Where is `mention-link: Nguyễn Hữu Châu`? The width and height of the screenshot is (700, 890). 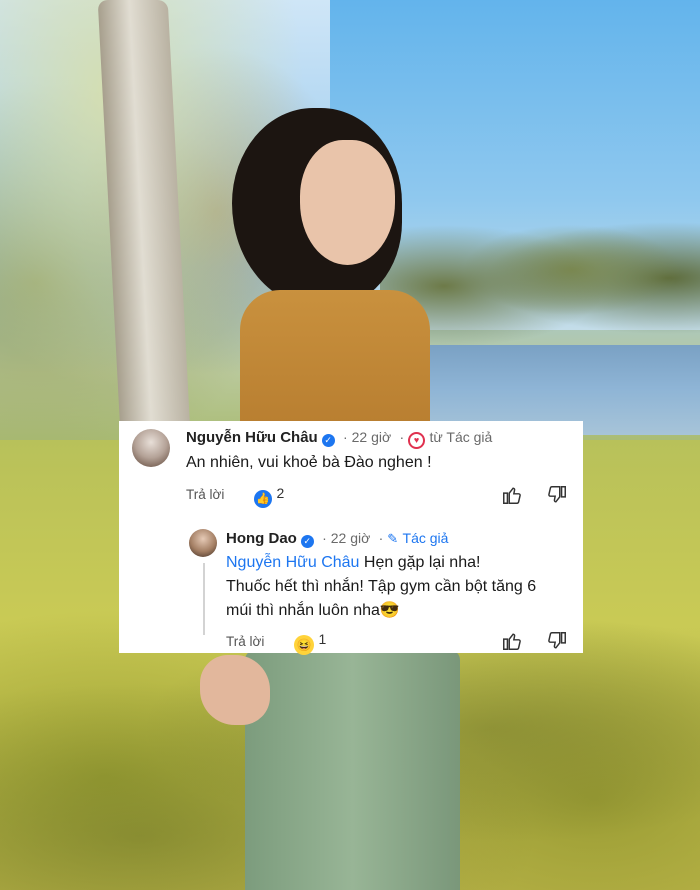 mention-link: Nguyễn Hữu Châu is located at coordinates (292, 562).